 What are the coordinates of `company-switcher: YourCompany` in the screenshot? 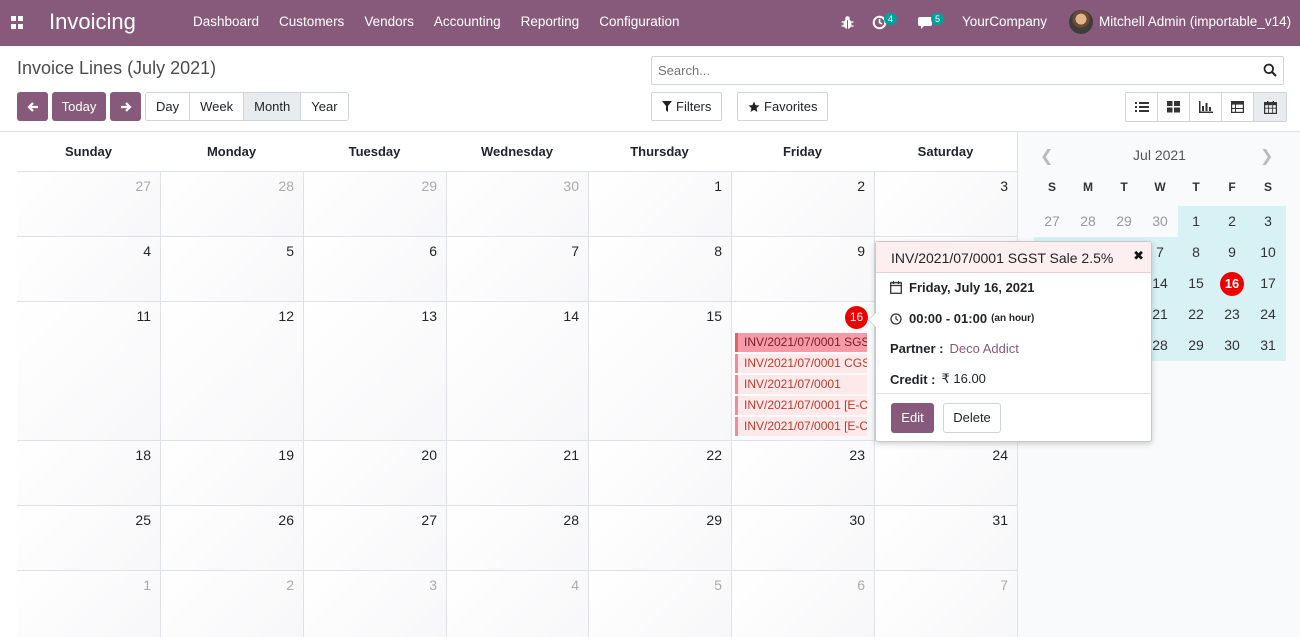 It's located at (1004, 21).